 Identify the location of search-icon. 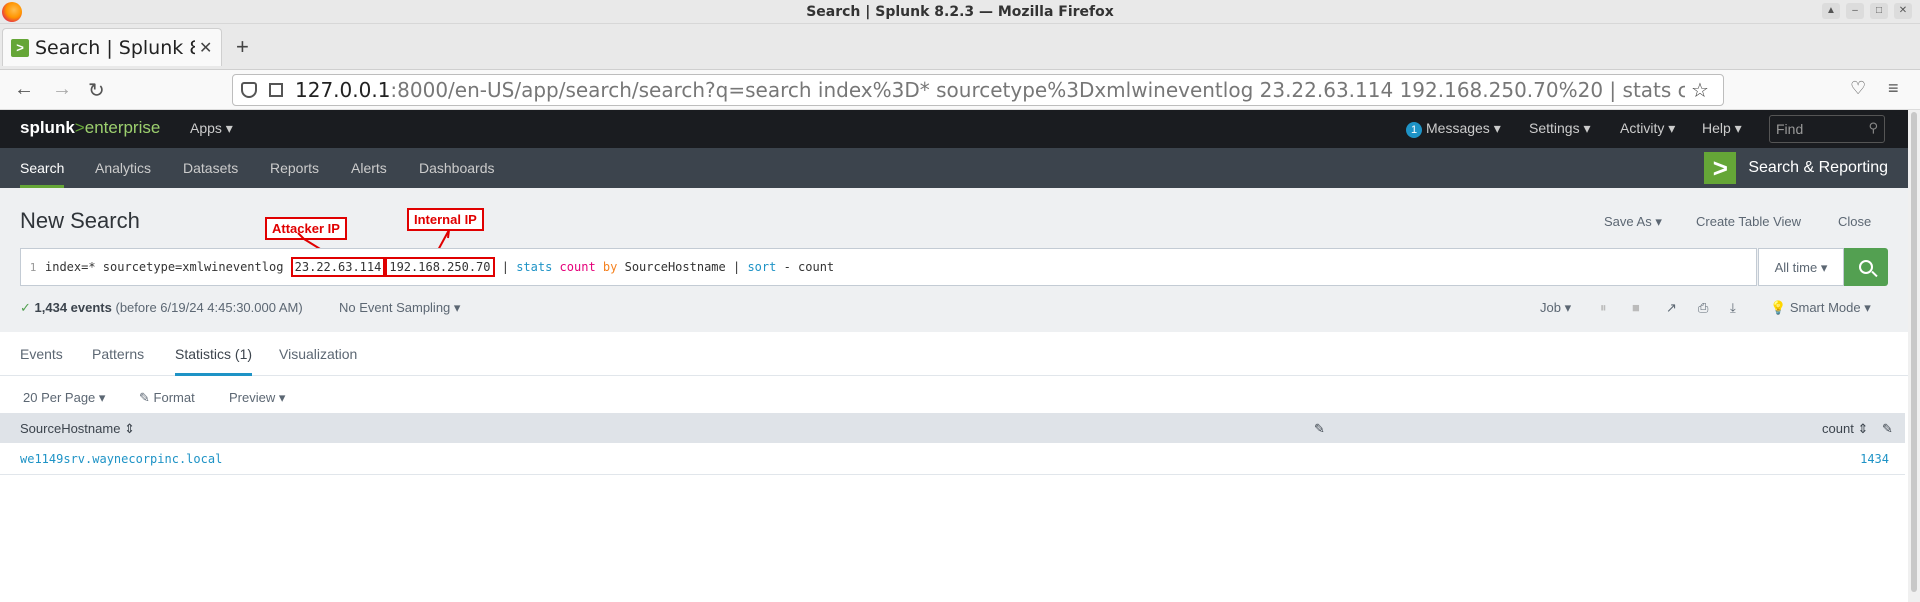
(1866, 267).